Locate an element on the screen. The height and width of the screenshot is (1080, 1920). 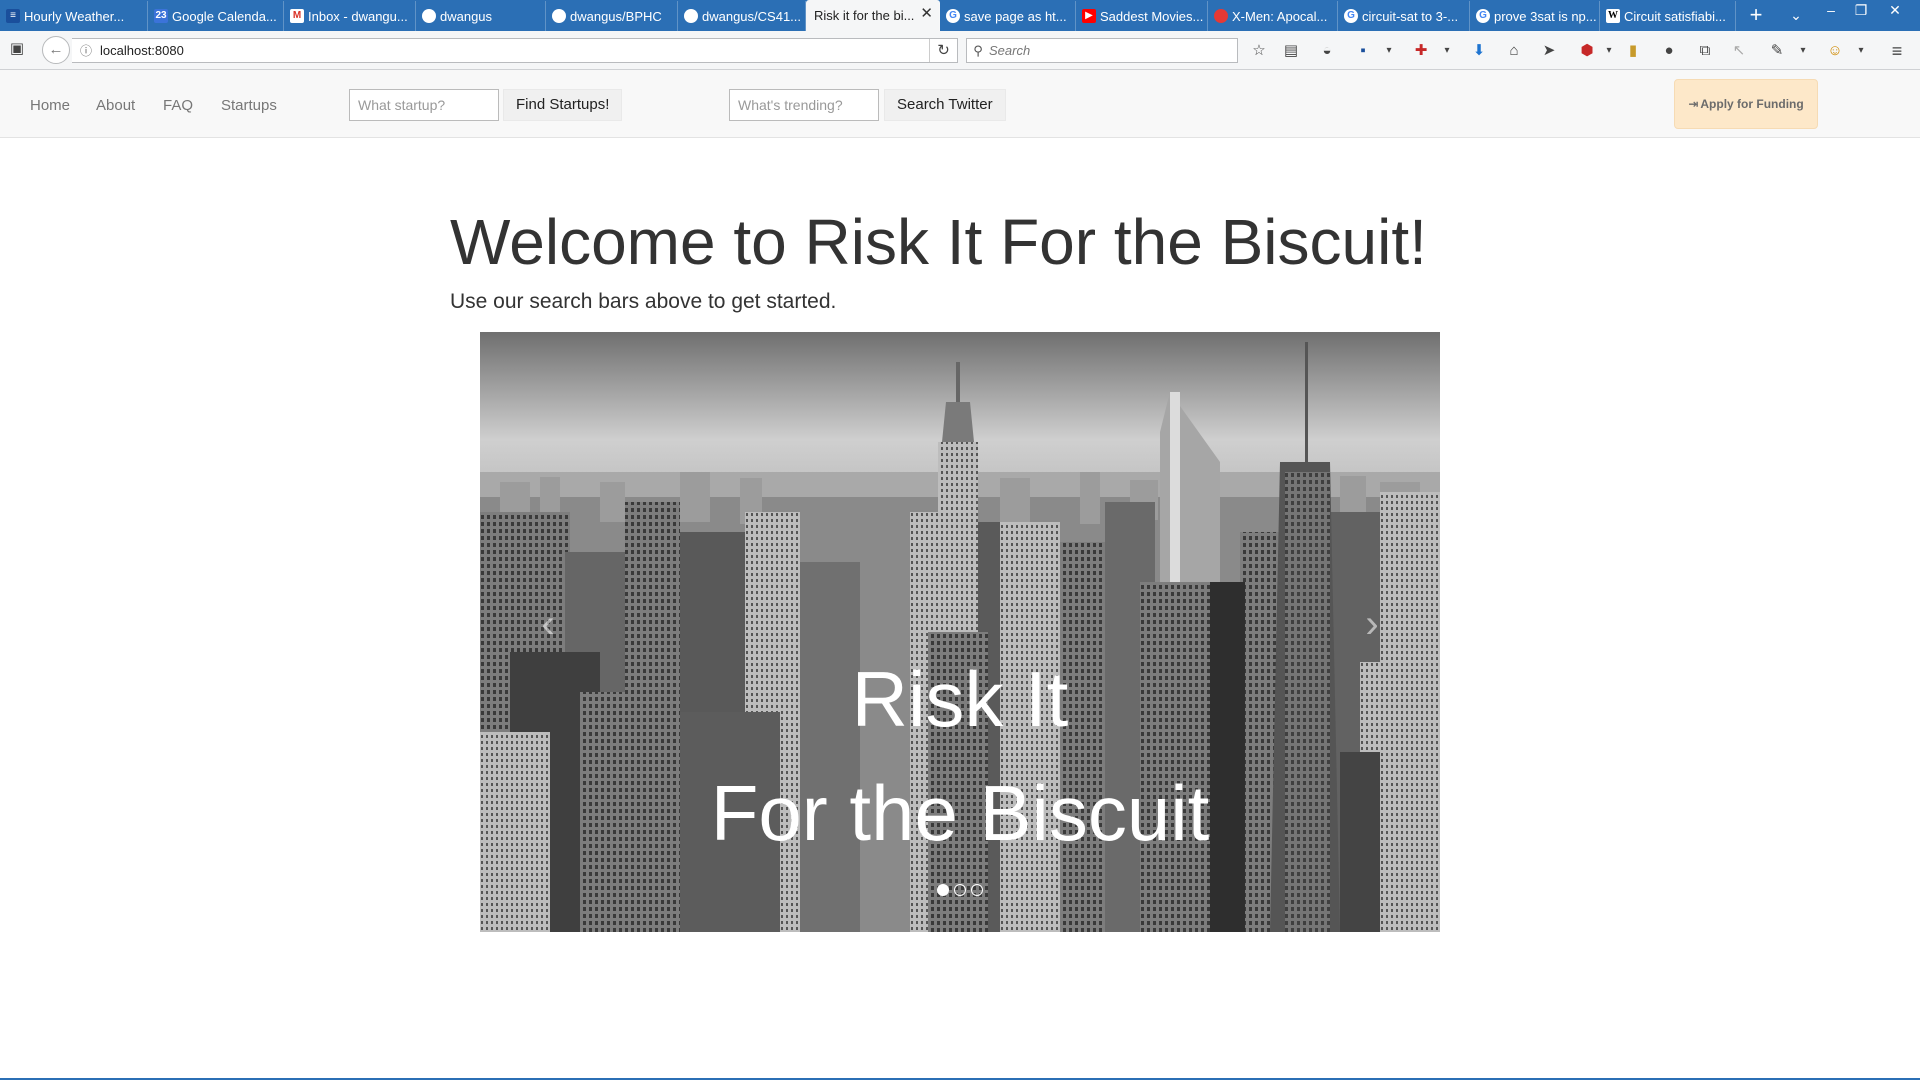
youtube-icon: ▶ is located at coordinates (1089, 16).